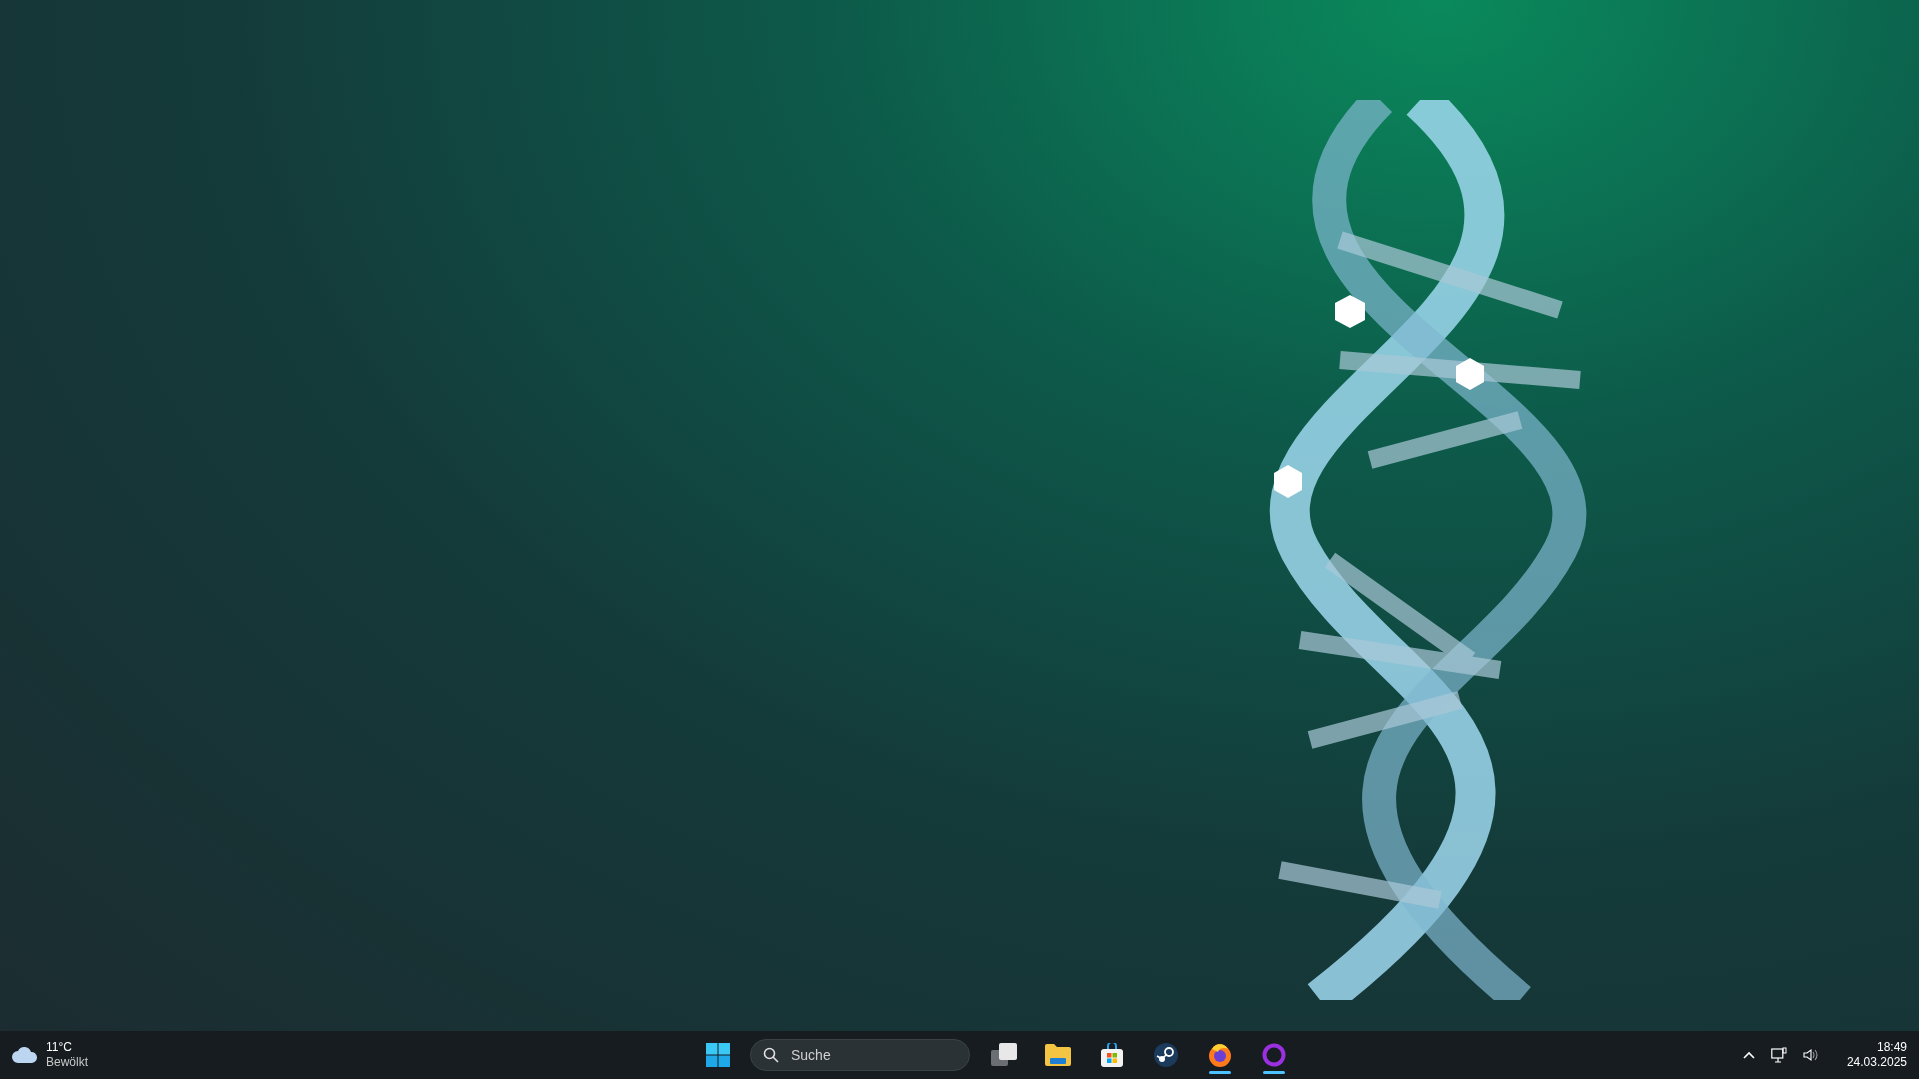 The image size is (1919, 1079). What do you see at coordinates (718, 1055) in the screenshot?
I see `windows-logo-icon` at bounding box center [718, 1055].